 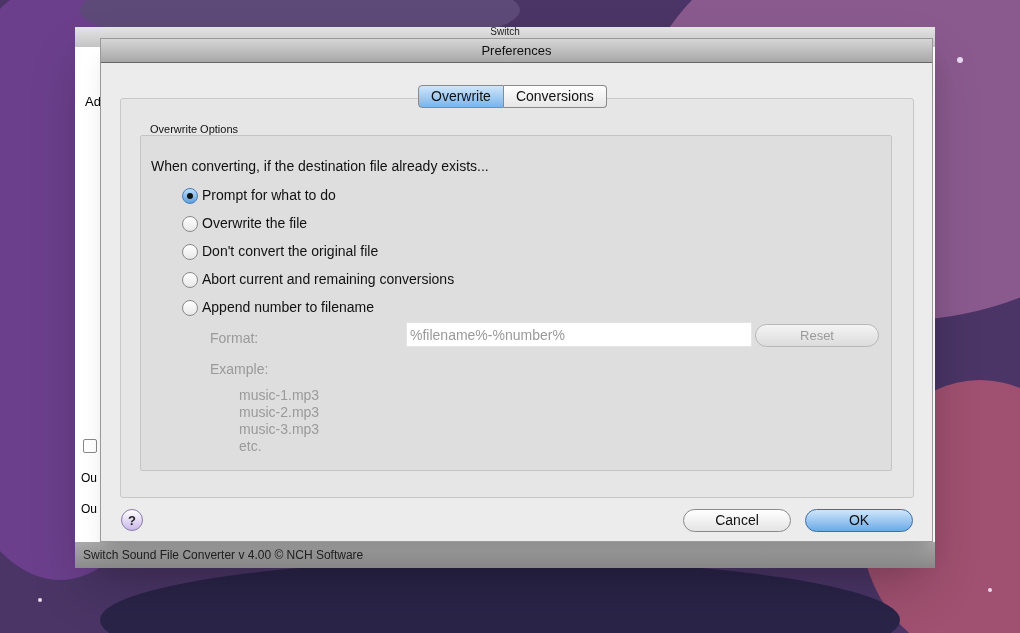 I want to click on example-label: Example:, so click(x=239, y=369).